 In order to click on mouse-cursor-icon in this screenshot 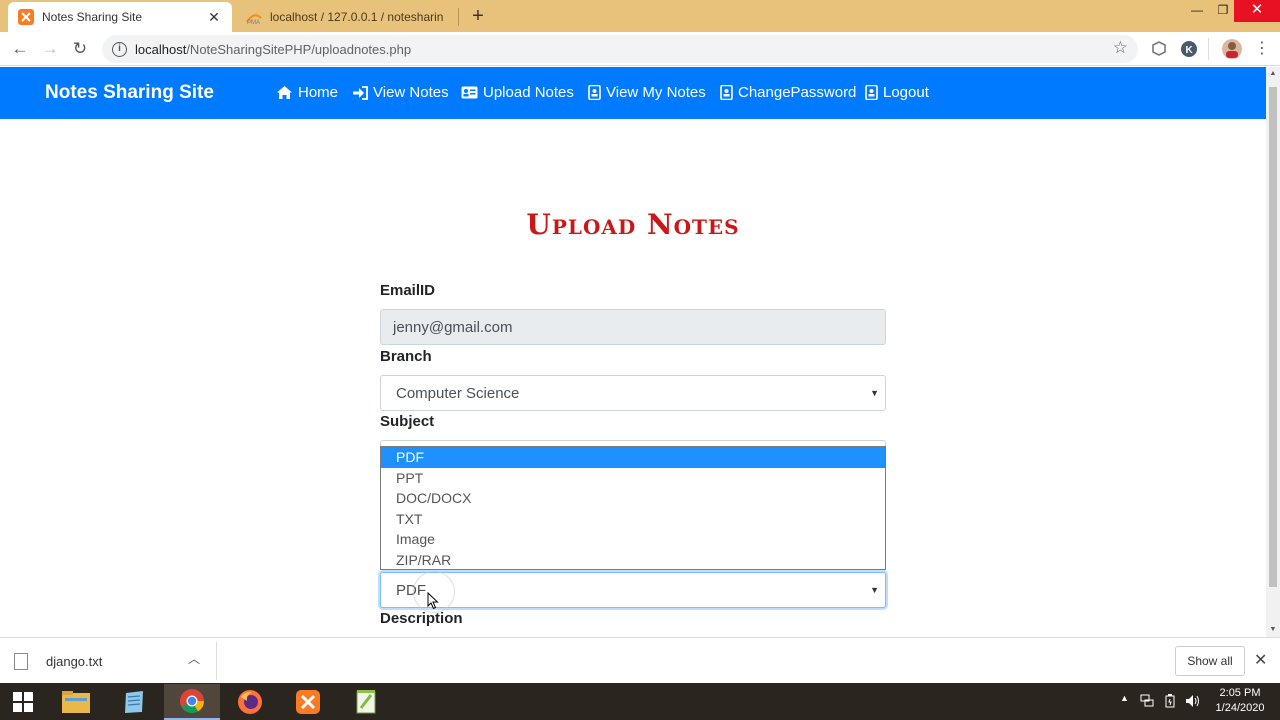, I will do `click(433, 601)`.